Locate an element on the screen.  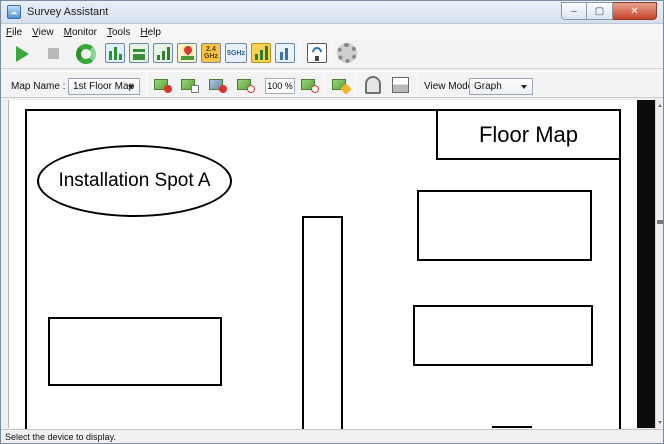
export-chart-icon is located at coordinates (285, 53).